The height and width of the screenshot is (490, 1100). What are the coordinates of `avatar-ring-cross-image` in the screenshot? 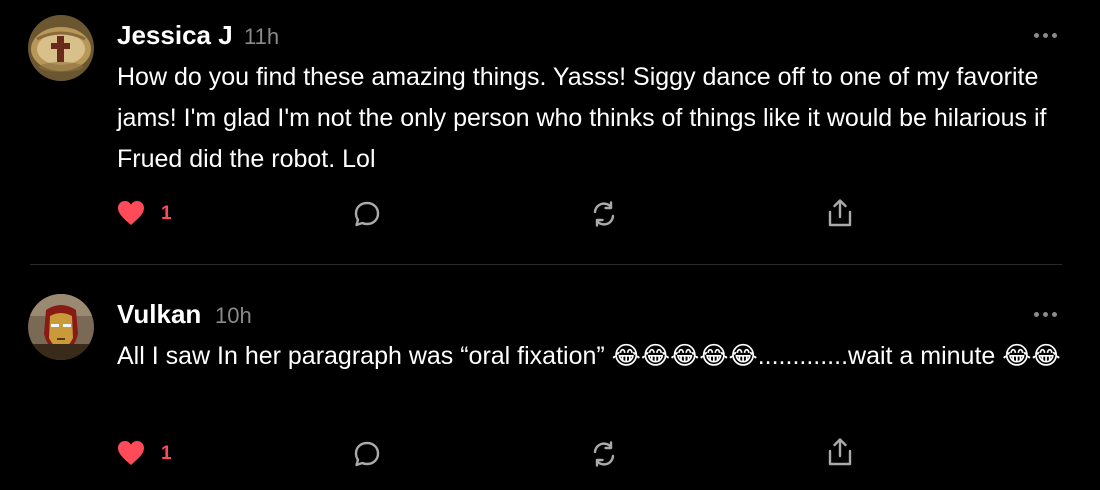 It's located at (61, 48).